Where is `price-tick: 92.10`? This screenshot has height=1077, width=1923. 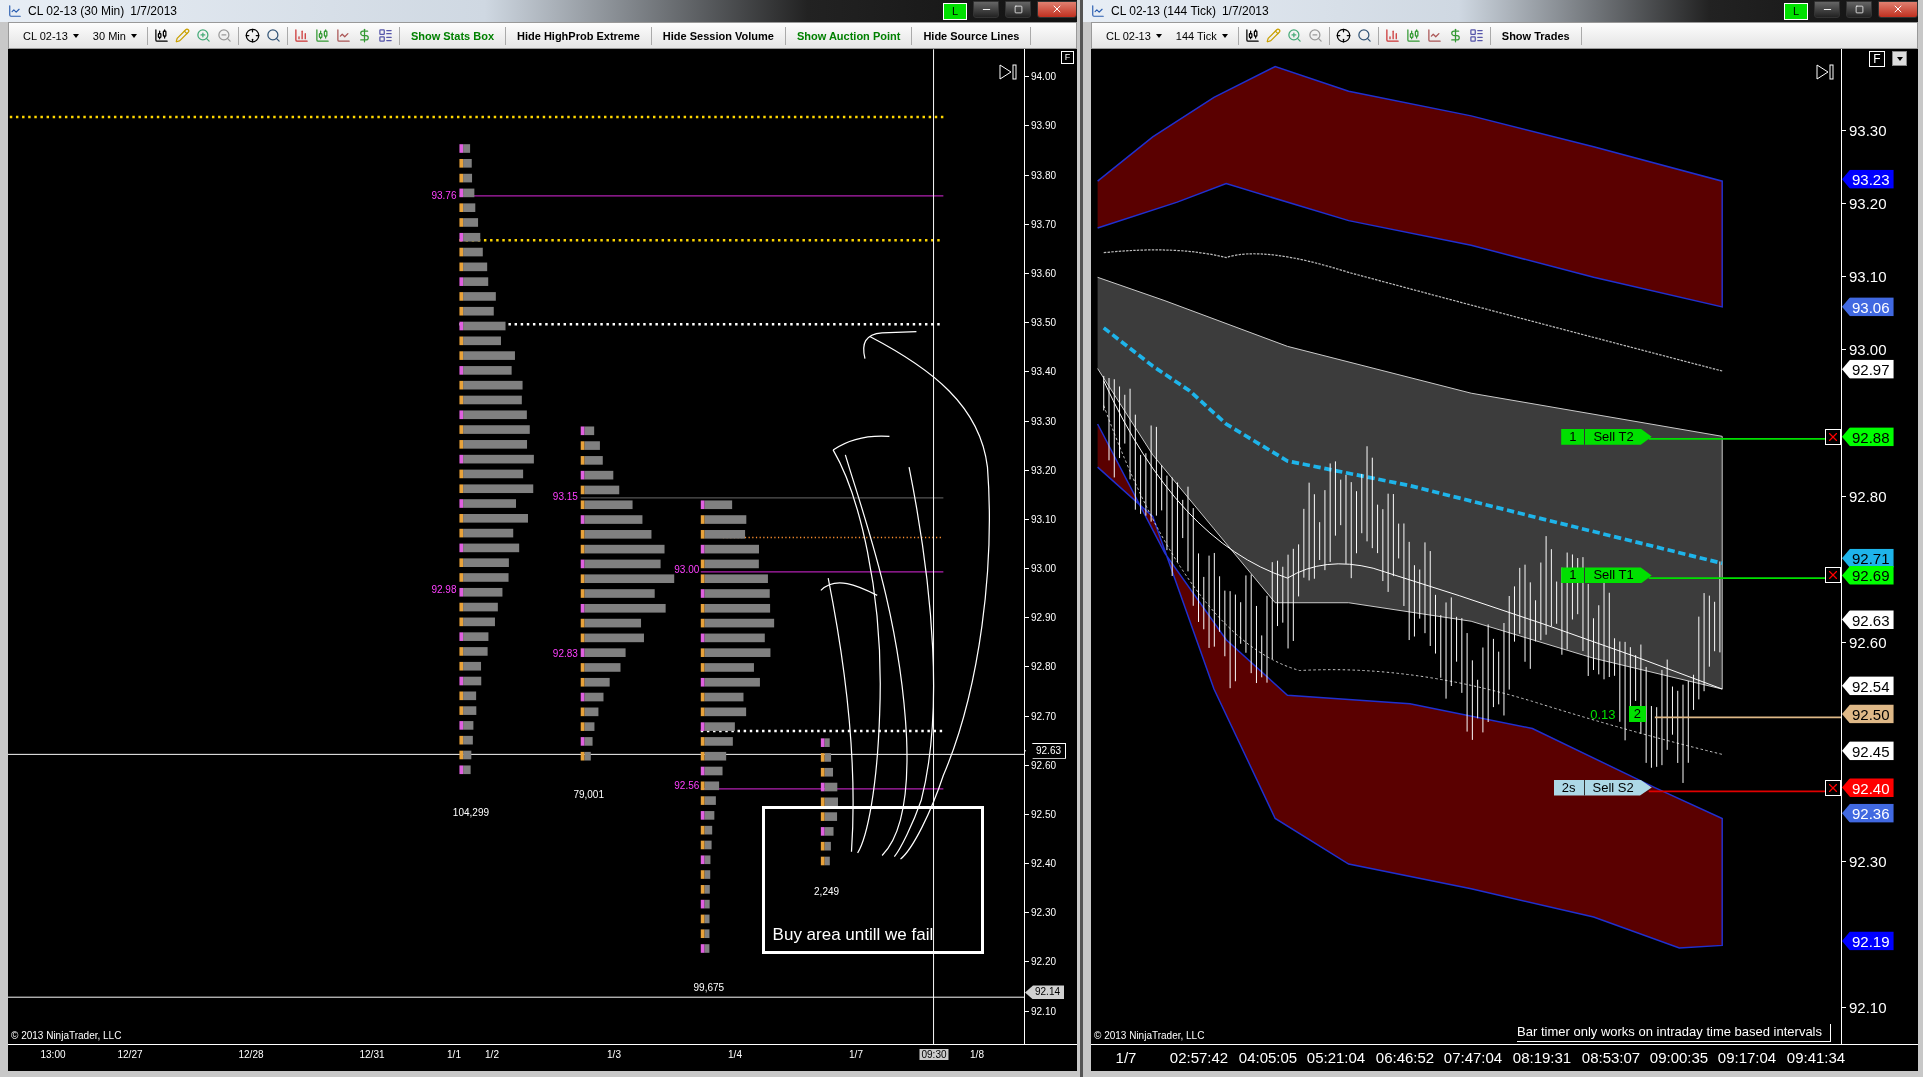 price-tick: 92.10 is located at coordinates (1868, 1007).